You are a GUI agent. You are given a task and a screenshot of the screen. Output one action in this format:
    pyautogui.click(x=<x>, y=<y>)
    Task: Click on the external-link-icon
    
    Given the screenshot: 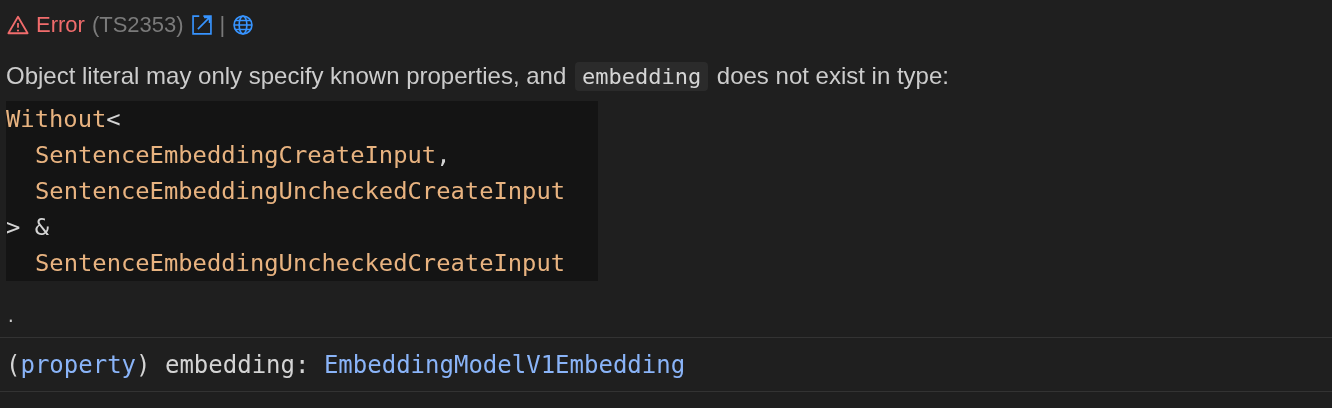 What is the action you would take?
    pyautogui.click(x=201, y=25)
    